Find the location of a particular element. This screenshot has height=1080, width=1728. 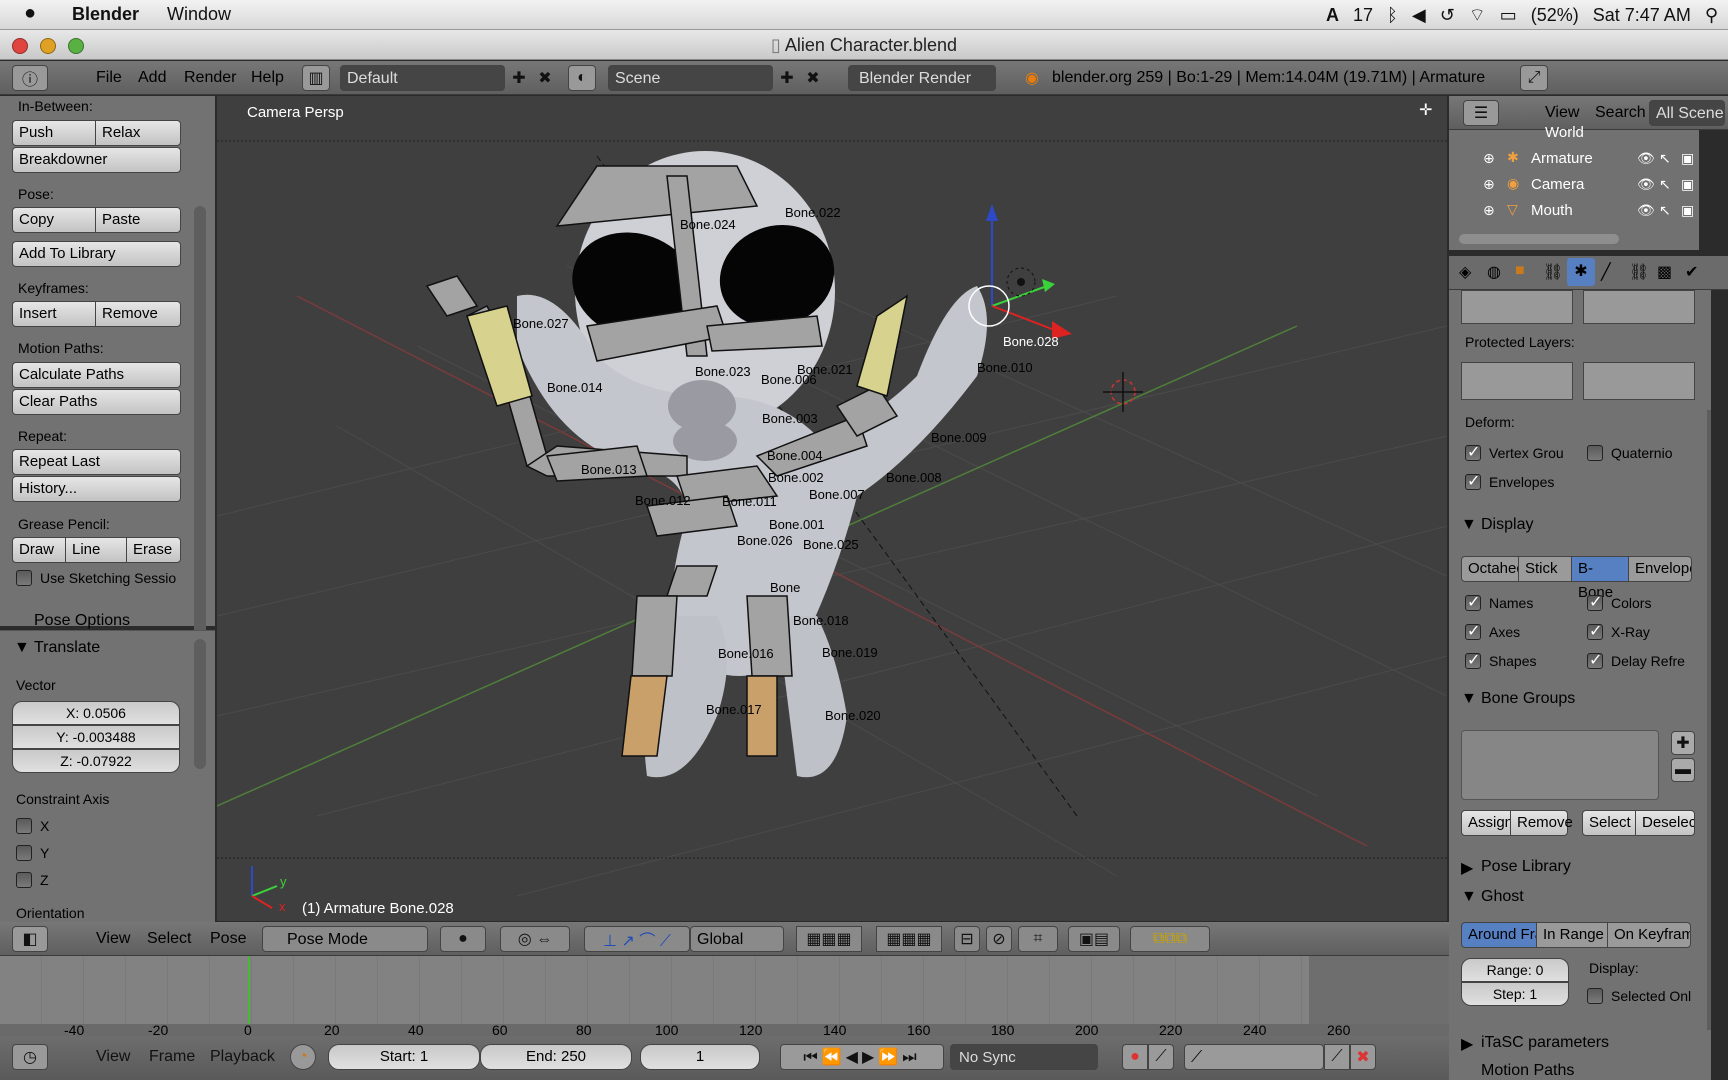

outliner-row-camera: ⊕ ◉ Camera 👁 ↖ ▣ is located at coordinates (1574, 186).